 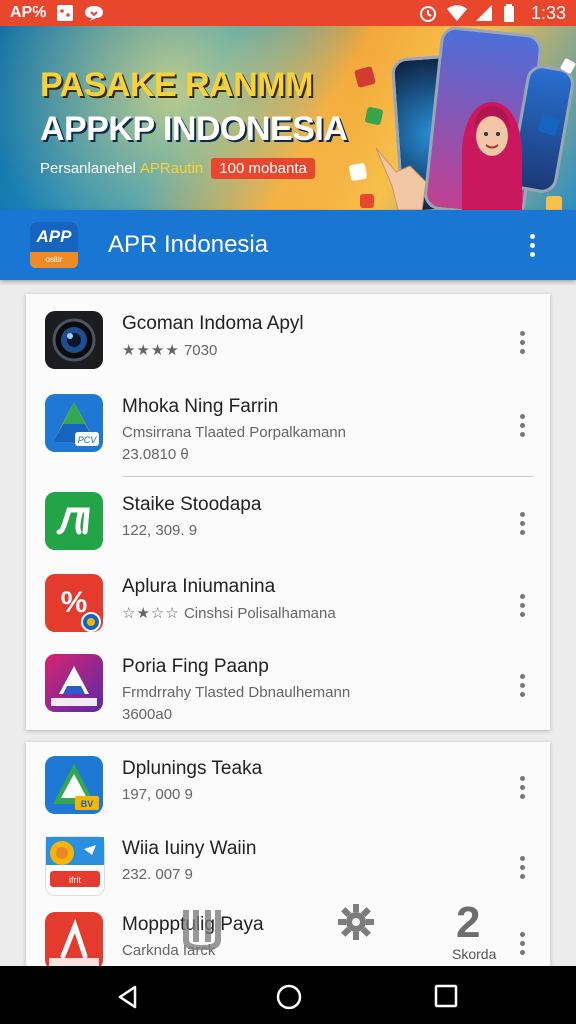 What do you see at coordinates (356, 922) in the screenshot?
I see `settings-gear-icon` at bounding box center [356, 922].